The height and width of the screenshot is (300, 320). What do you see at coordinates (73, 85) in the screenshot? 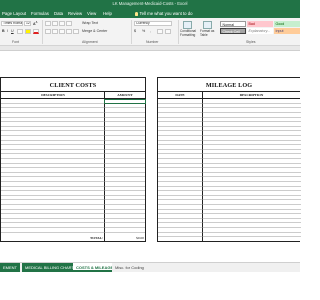
I see `client-costs-title: CLIENT COSTS` at bounding box center [73, 85].